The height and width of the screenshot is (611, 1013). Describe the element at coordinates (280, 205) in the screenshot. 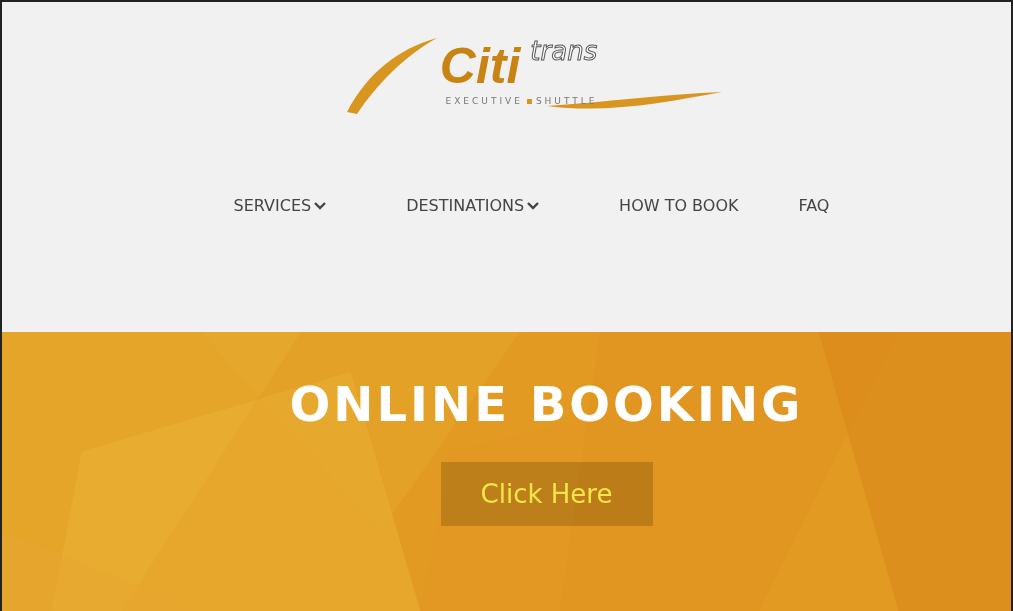

I see `nav-link: SERVICES` at that location.